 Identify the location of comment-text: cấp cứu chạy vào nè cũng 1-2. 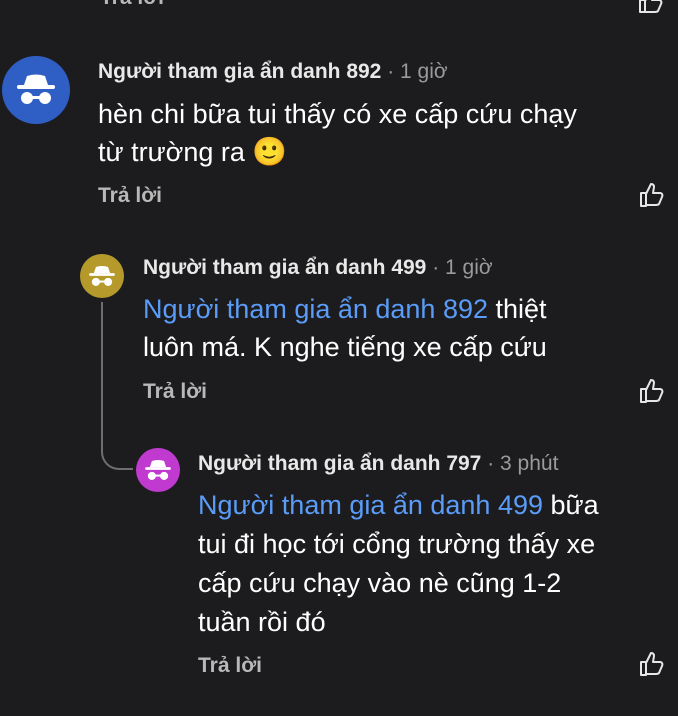
(380, 583).